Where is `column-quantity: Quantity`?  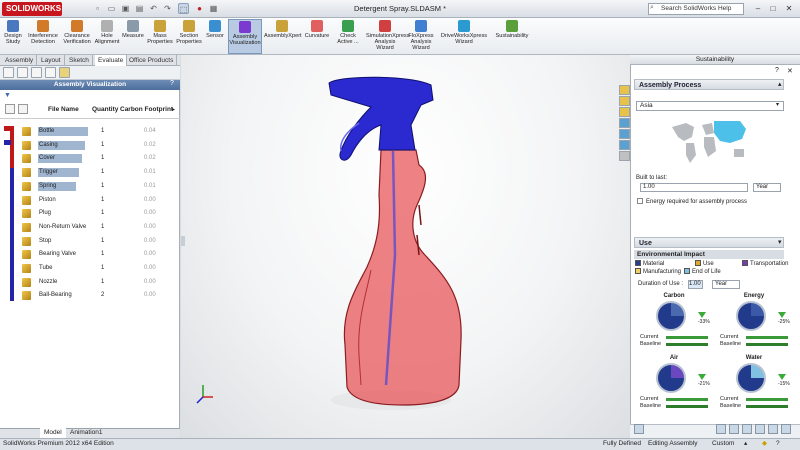
column-quantity: Quantity is located at coordinates (105, 109).